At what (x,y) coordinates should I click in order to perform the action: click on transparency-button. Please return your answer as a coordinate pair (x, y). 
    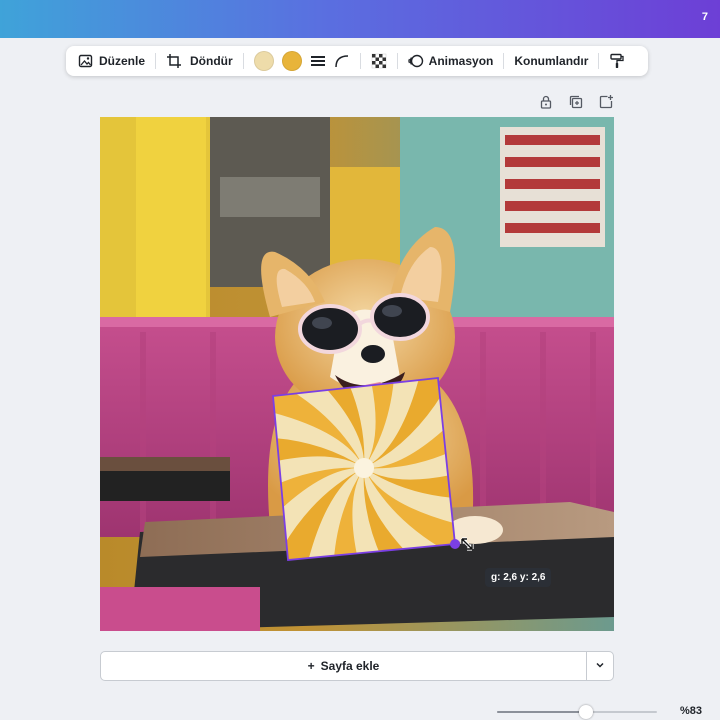
    Looking at the image, I should click on (379, 61).